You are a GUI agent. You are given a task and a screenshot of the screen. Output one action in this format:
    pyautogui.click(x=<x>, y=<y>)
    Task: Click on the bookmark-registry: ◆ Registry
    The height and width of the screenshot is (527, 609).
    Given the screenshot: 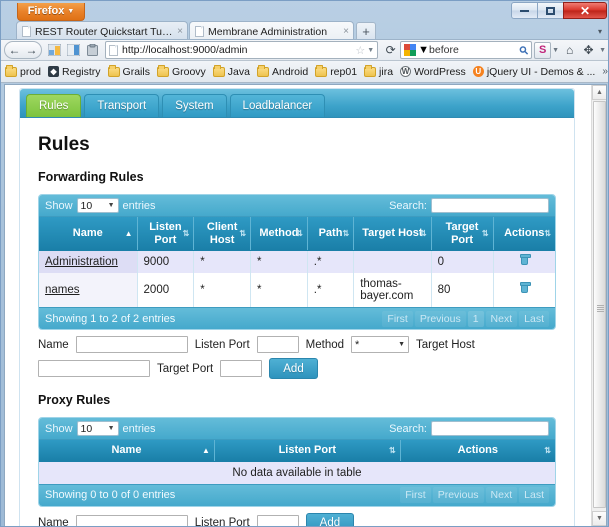 What is the action you would take?
    pyautogui.click(x=74, y=72)
    